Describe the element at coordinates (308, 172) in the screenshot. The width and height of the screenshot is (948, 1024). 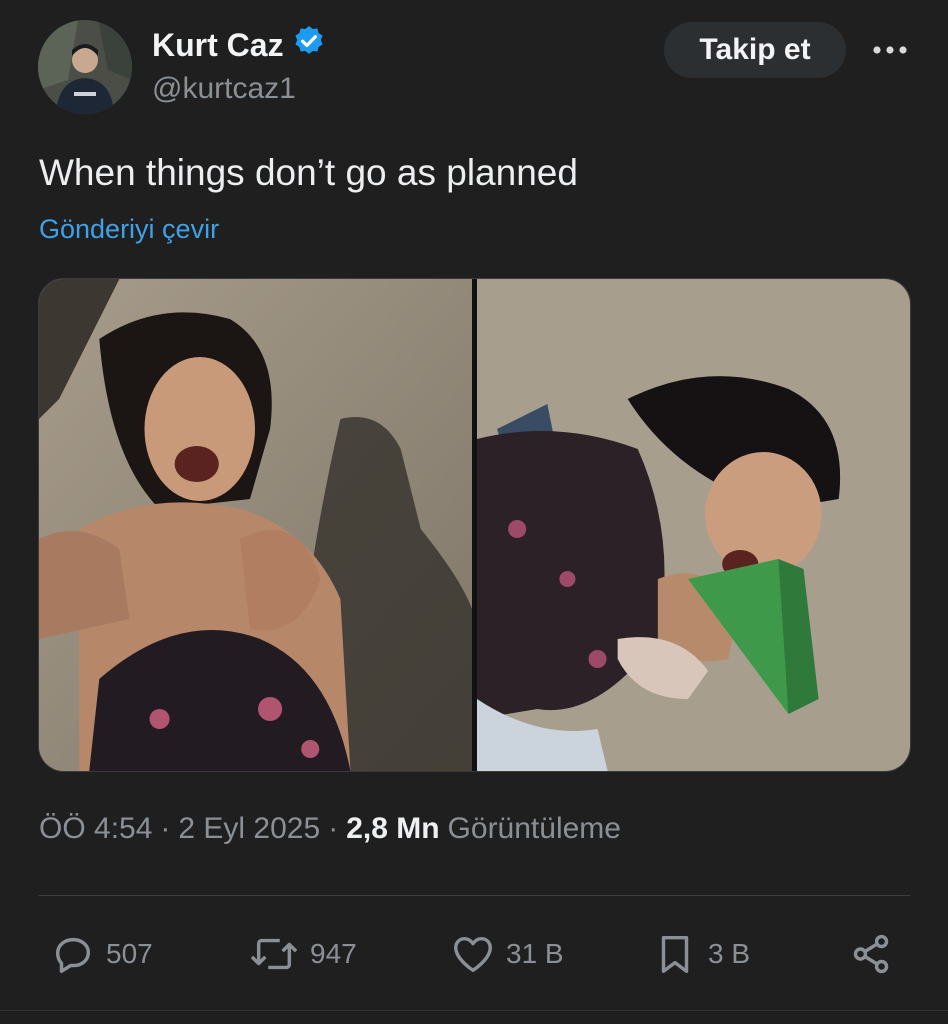
I see `post-text: When things don’t go as planned` at that location.